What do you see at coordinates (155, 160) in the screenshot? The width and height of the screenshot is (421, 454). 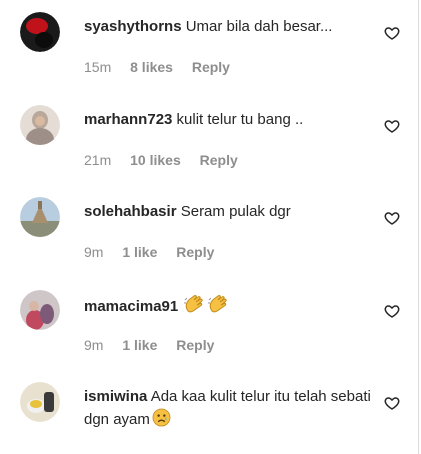 I see `comment-likes: 10 likes` at bounding box center [155, 160].